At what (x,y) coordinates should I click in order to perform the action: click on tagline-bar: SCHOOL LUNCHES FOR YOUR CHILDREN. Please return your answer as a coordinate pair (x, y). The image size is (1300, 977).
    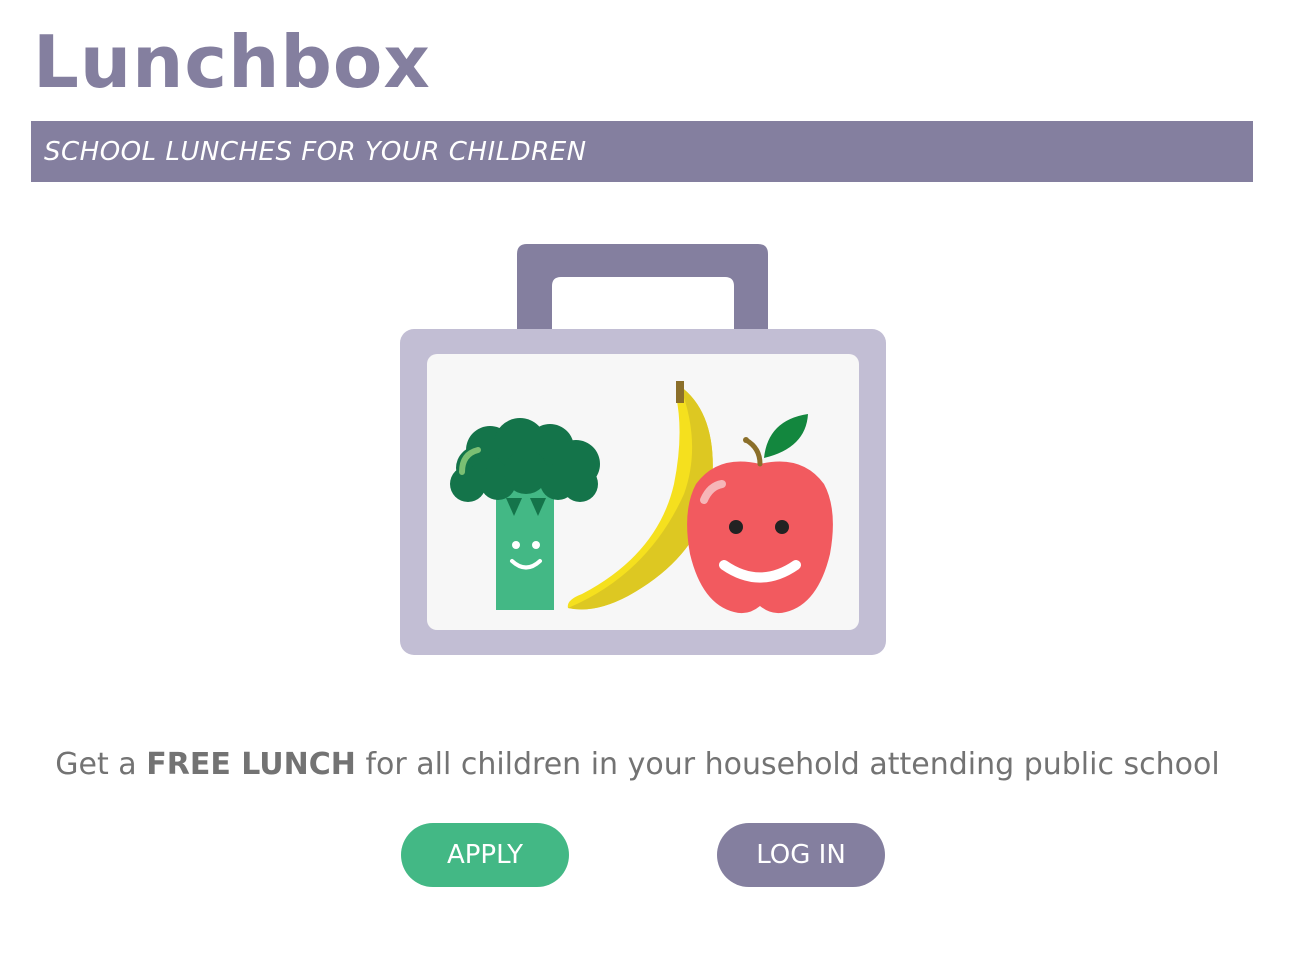
    Looking at the image, I should click on (642, 151).